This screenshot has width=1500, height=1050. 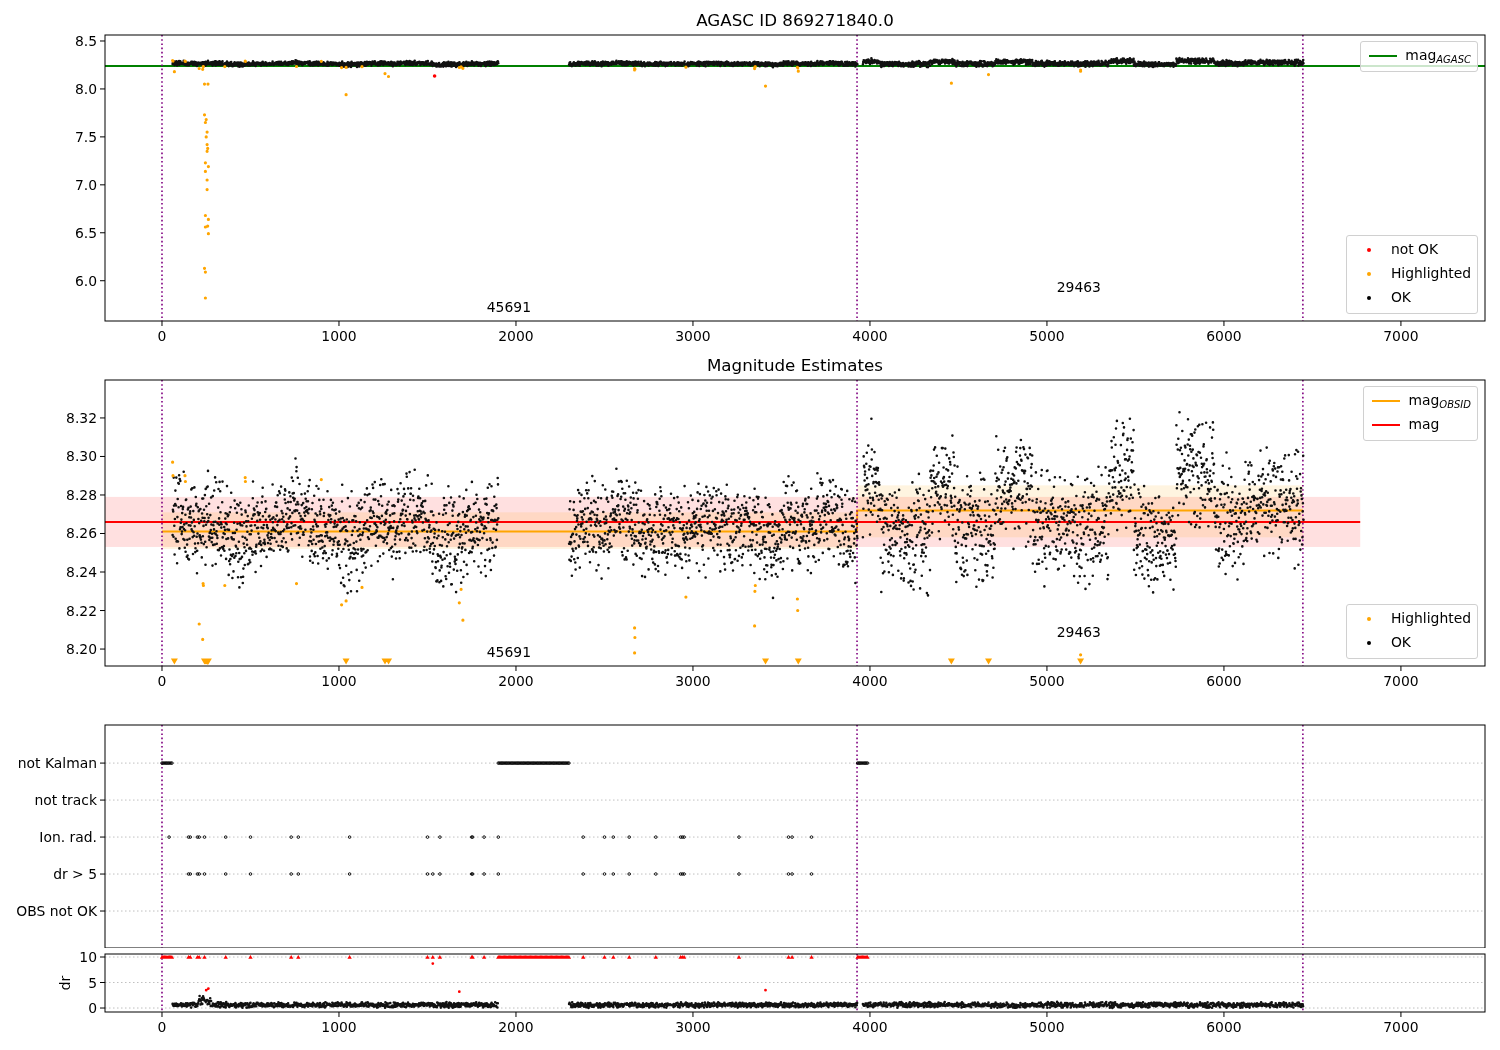 I want to click on legend-label: not OK, so click(x=1414, y=249).